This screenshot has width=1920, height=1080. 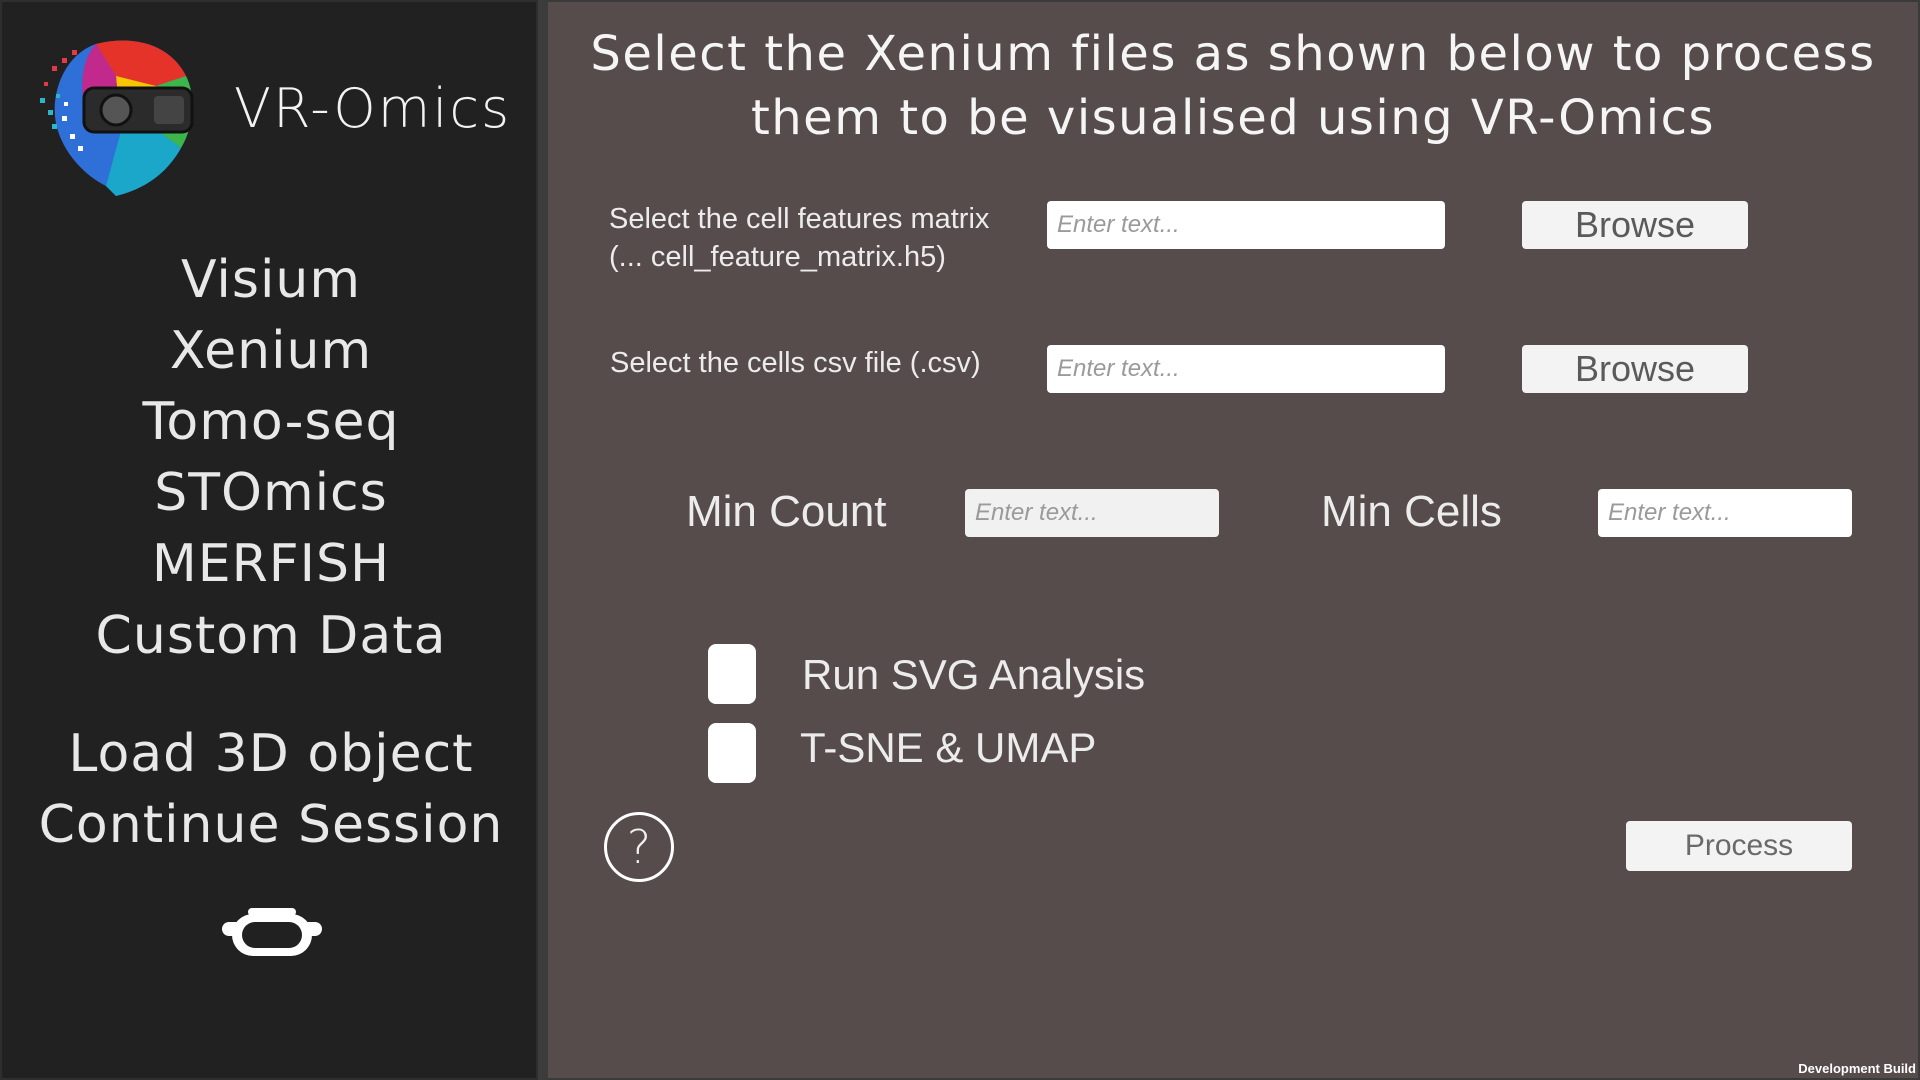 What do you see at coordinates (271, 825) in the screenshot?
I see `nav-item-continue-session: Continue Session` at bounding box center [271, 825].